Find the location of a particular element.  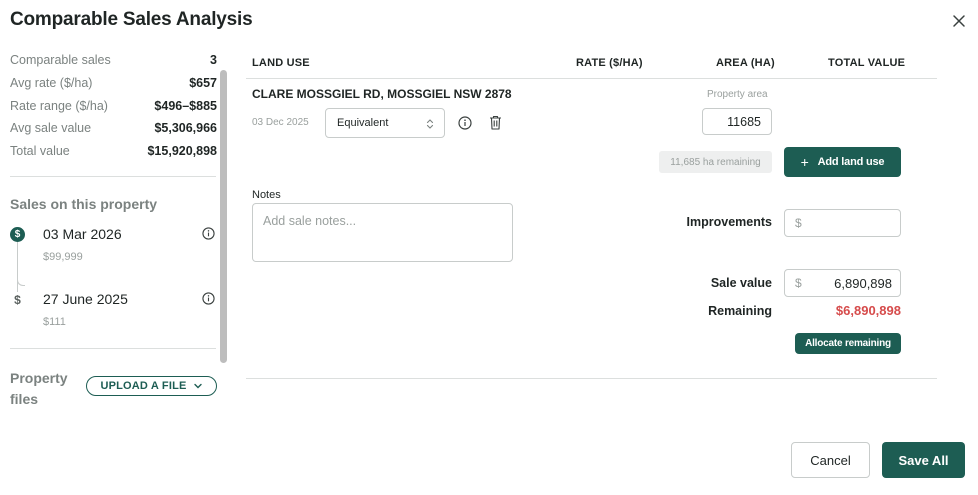

remaining-area-badge: 11,685 ha remaining is located at coordinates (715, 162).